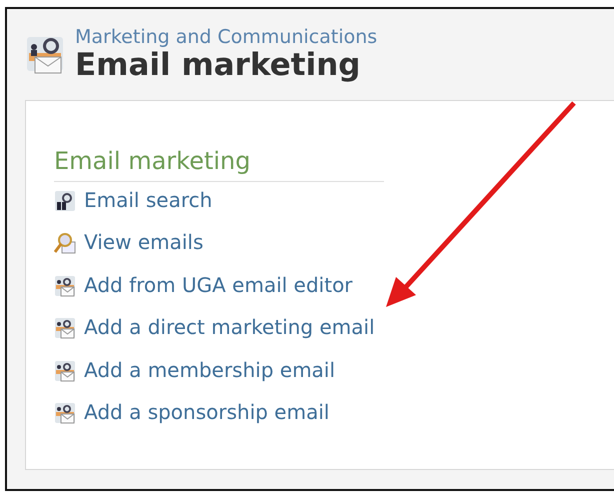 This screenshot has width=614, height=499. What do you see at coordinates (144, 242) in the screenshot?
I see `menu-link: View emails` at bounding box center [144, 242].